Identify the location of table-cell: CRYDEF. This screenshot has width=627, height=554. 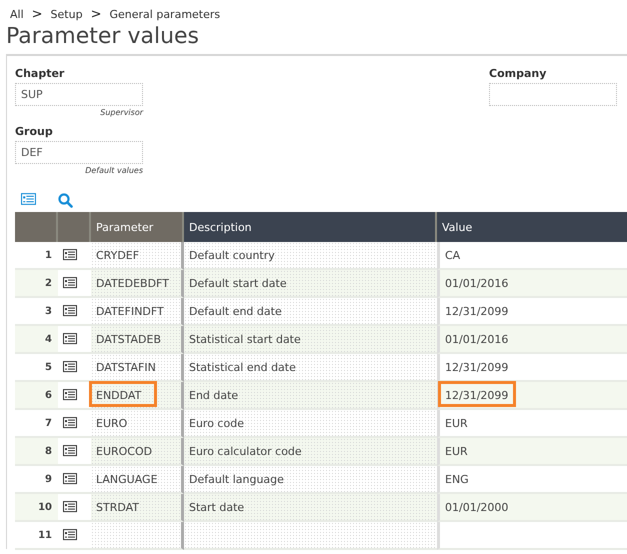
(137, 256).